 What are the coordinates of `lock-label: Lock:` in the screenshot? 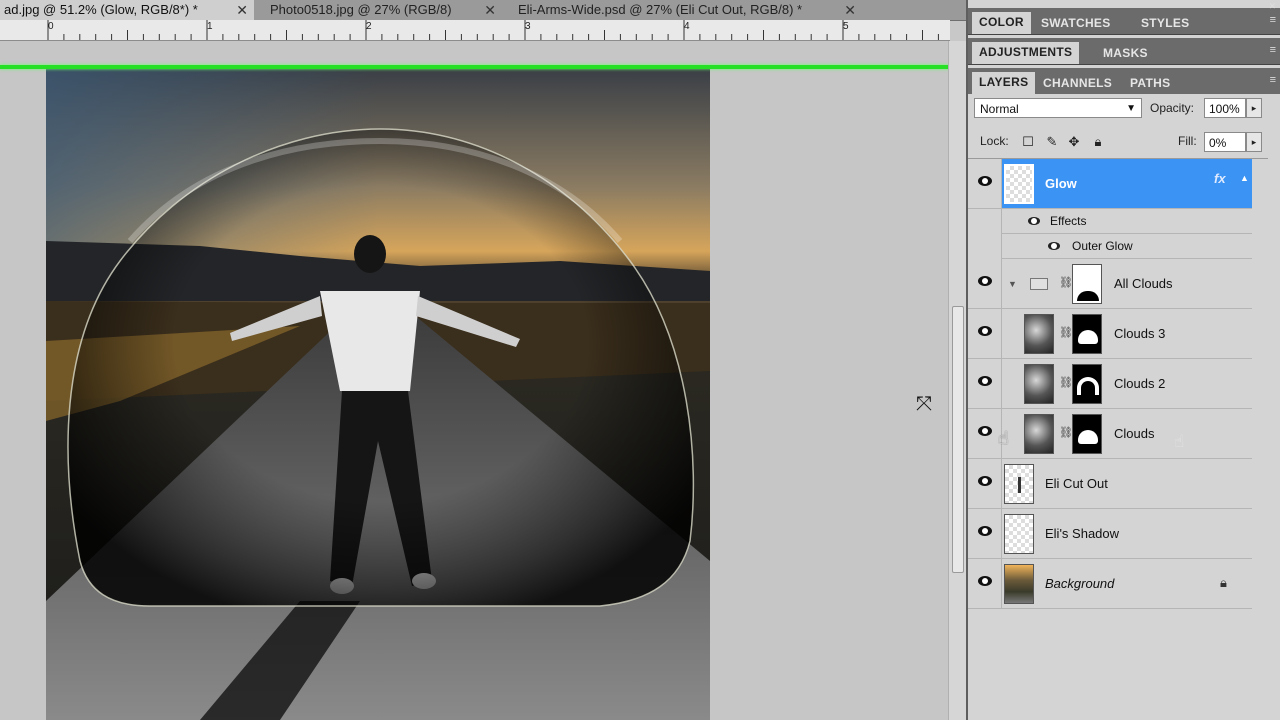 It's located at (994, 141).